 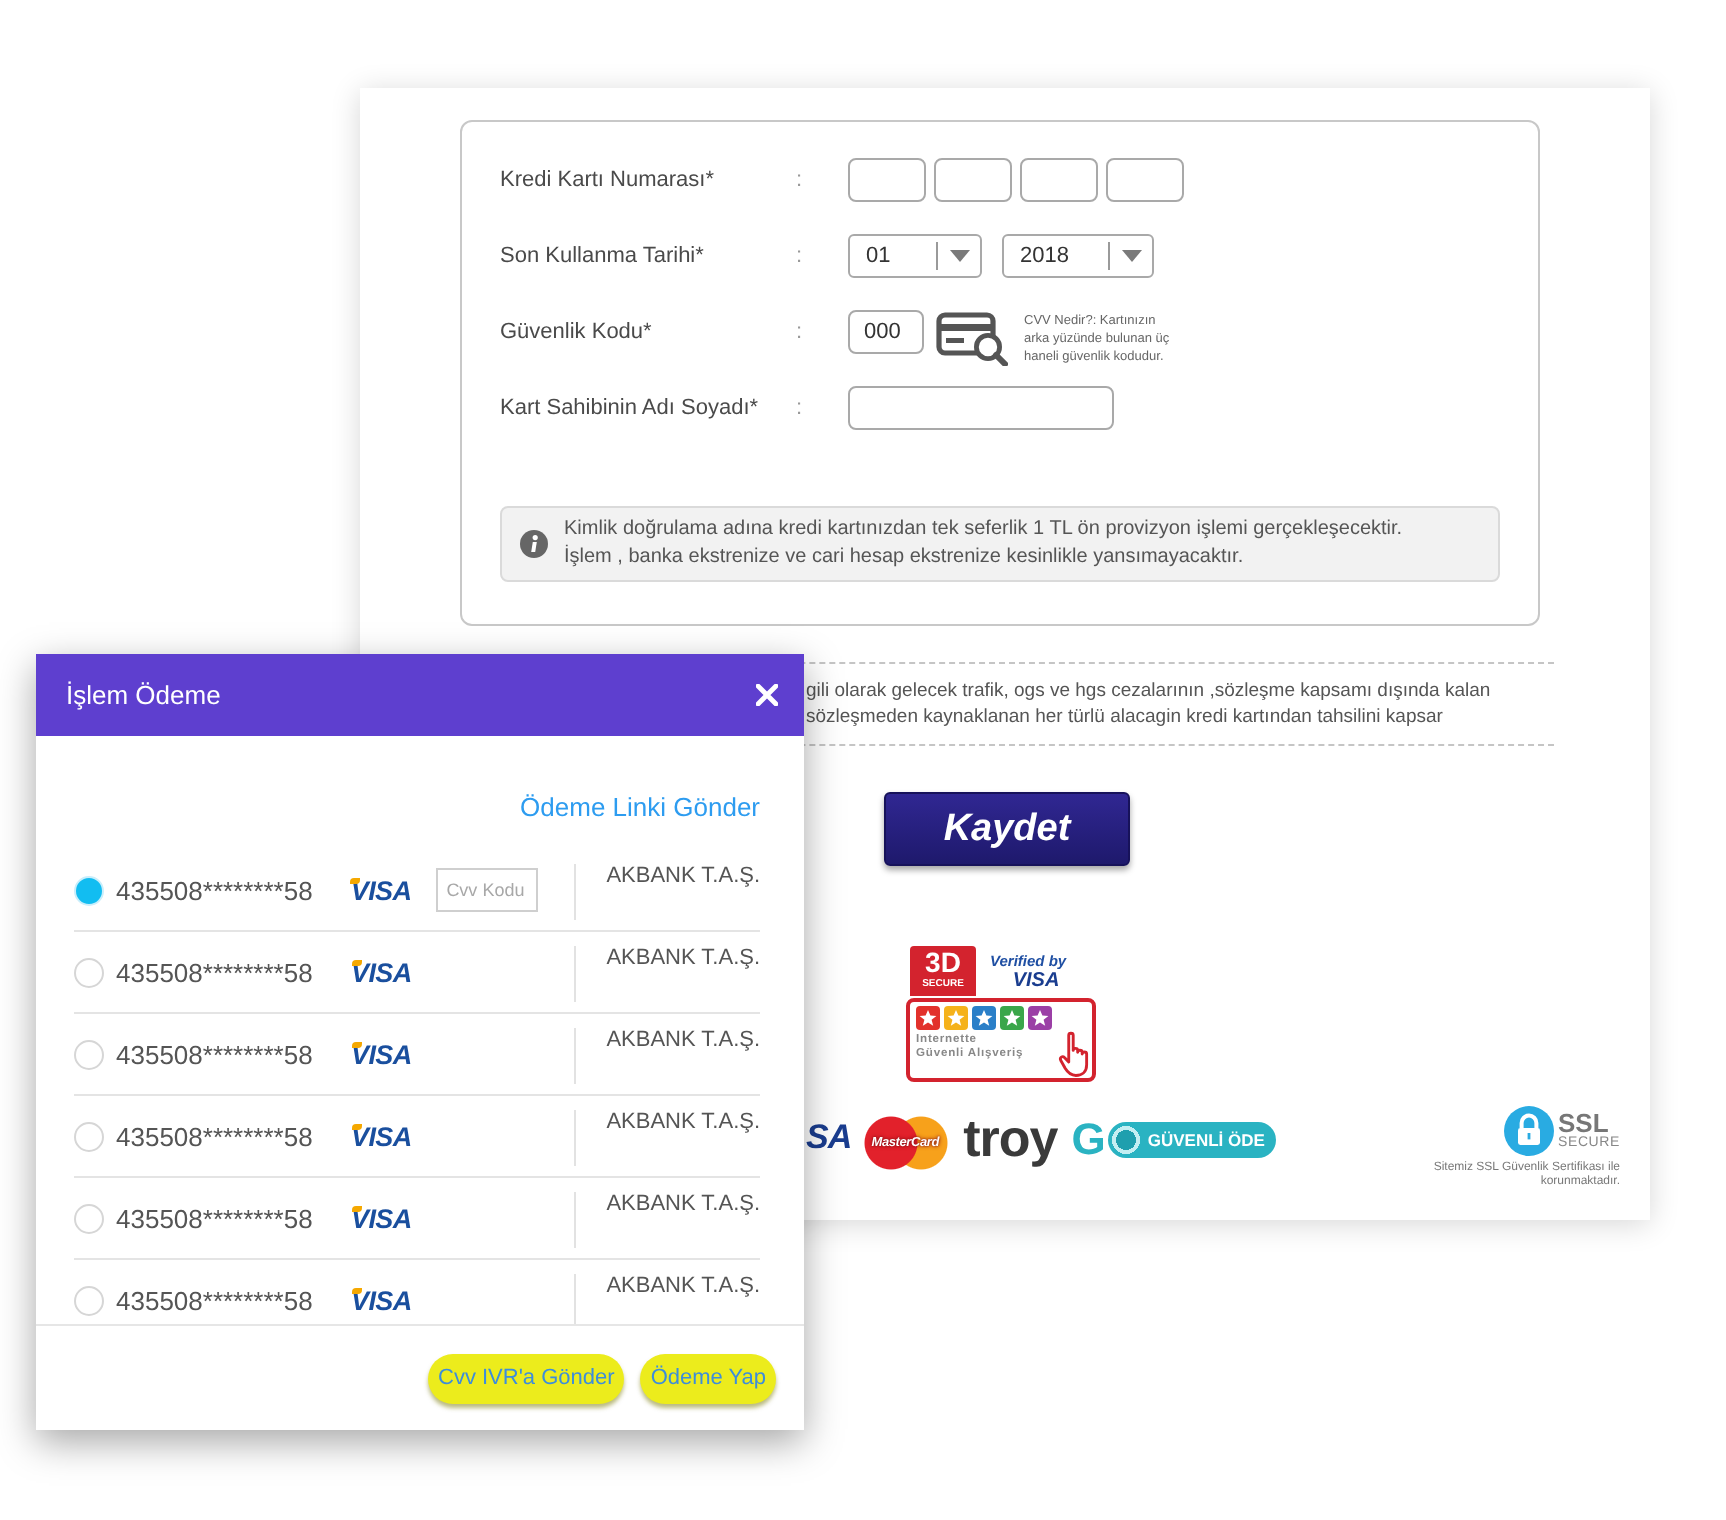 I want to click on field-label: Kart Sahibinin Adı Soyadı*, so click(x=630, y=408).